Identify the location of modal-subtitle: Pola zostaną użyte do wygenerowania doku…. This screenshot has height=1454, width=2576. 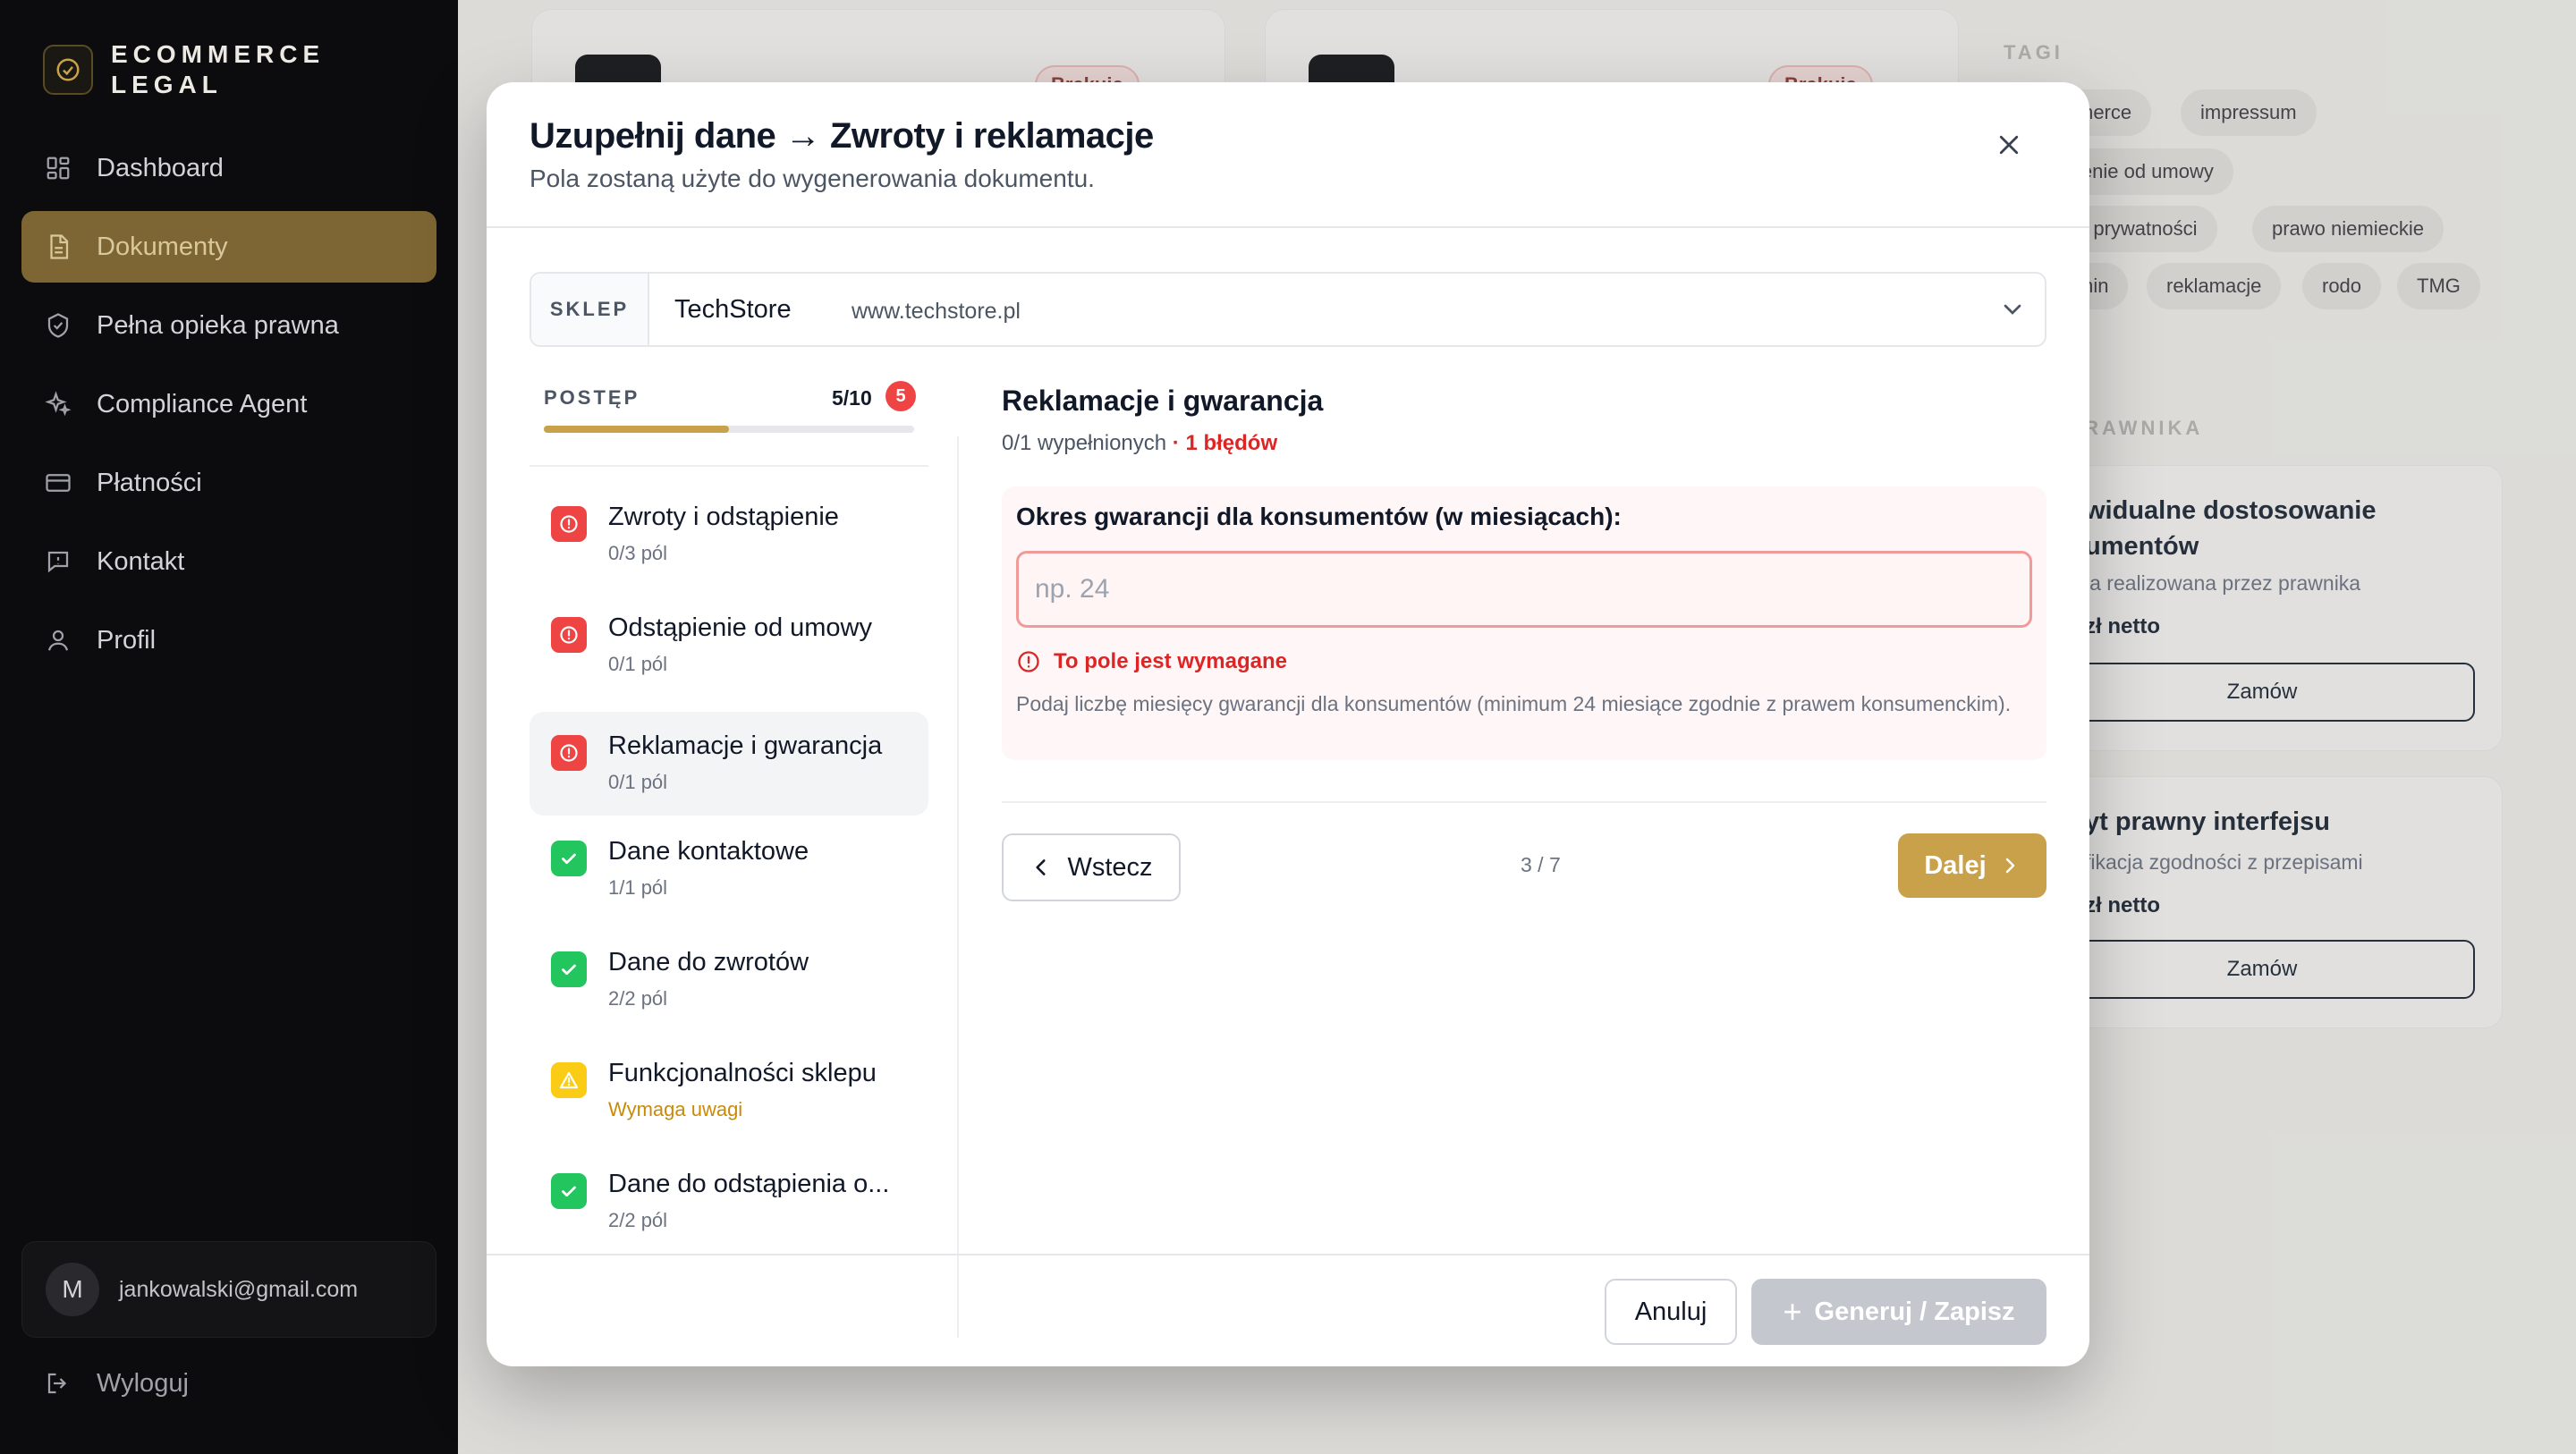
(812, 178).